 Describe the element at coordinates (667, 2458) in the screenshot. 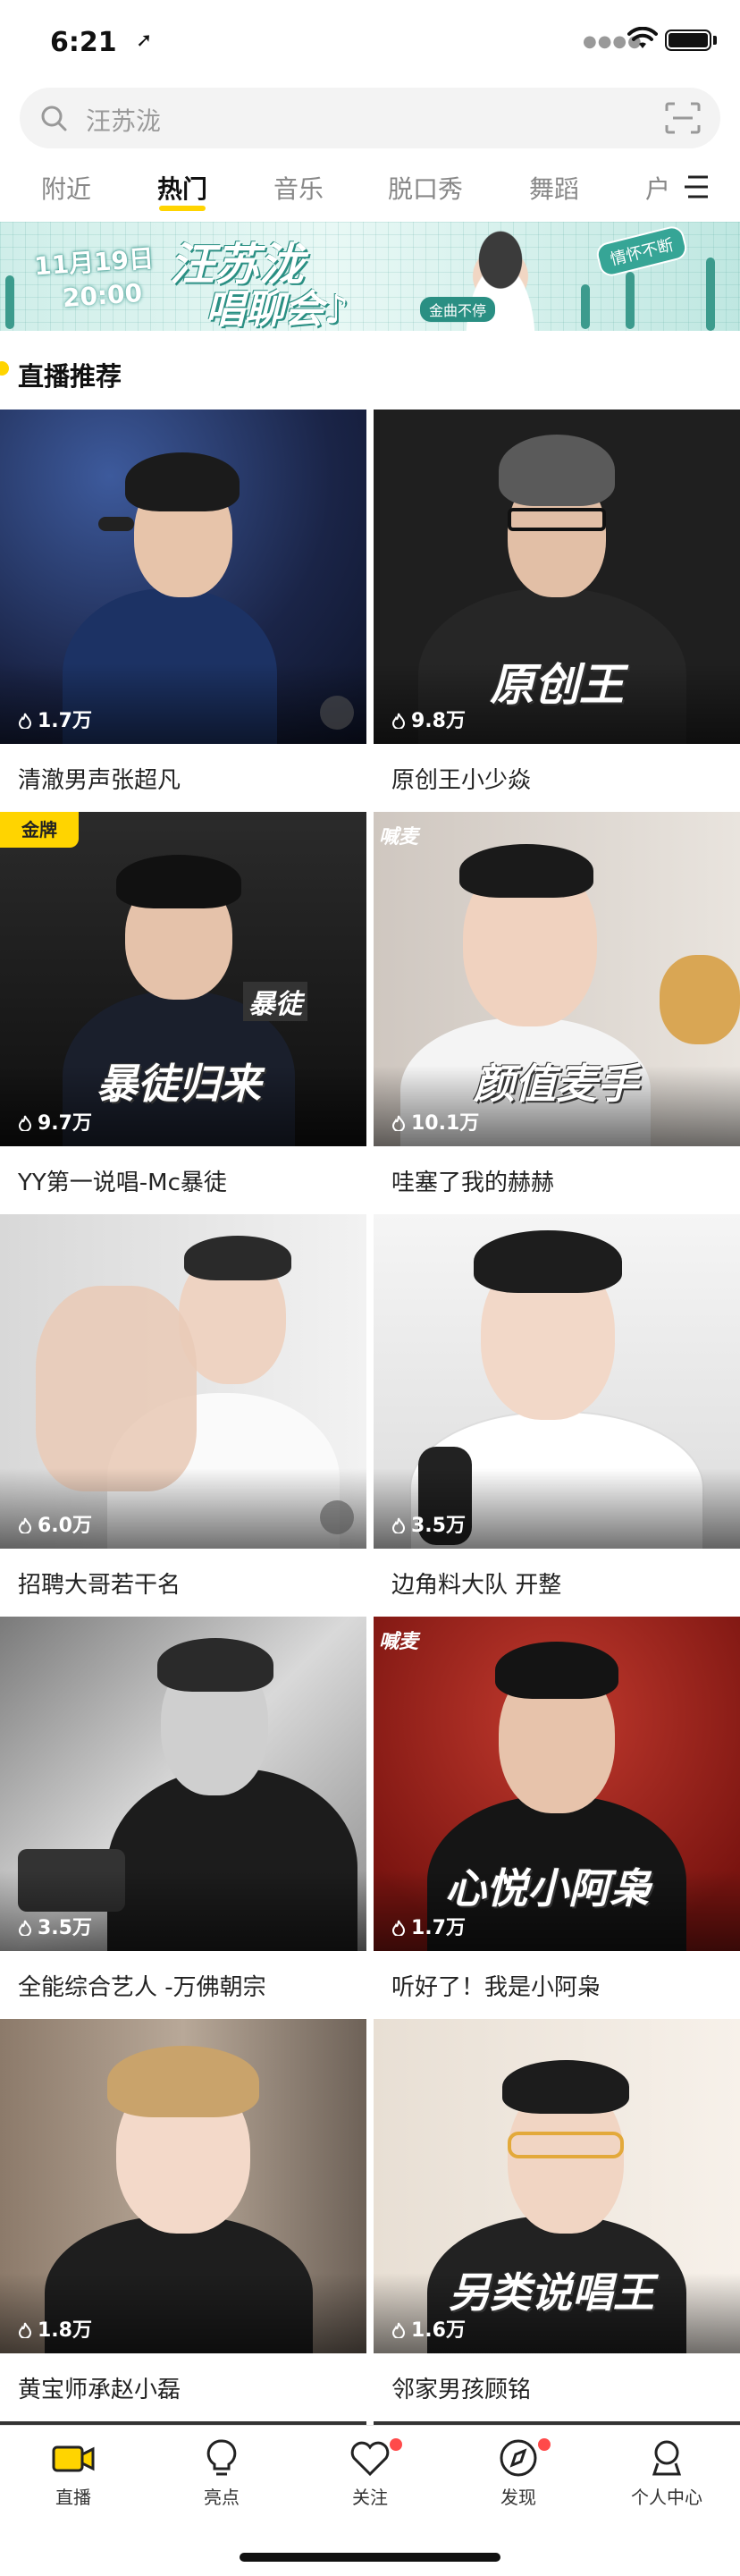

I see `profile-icon` at that location.